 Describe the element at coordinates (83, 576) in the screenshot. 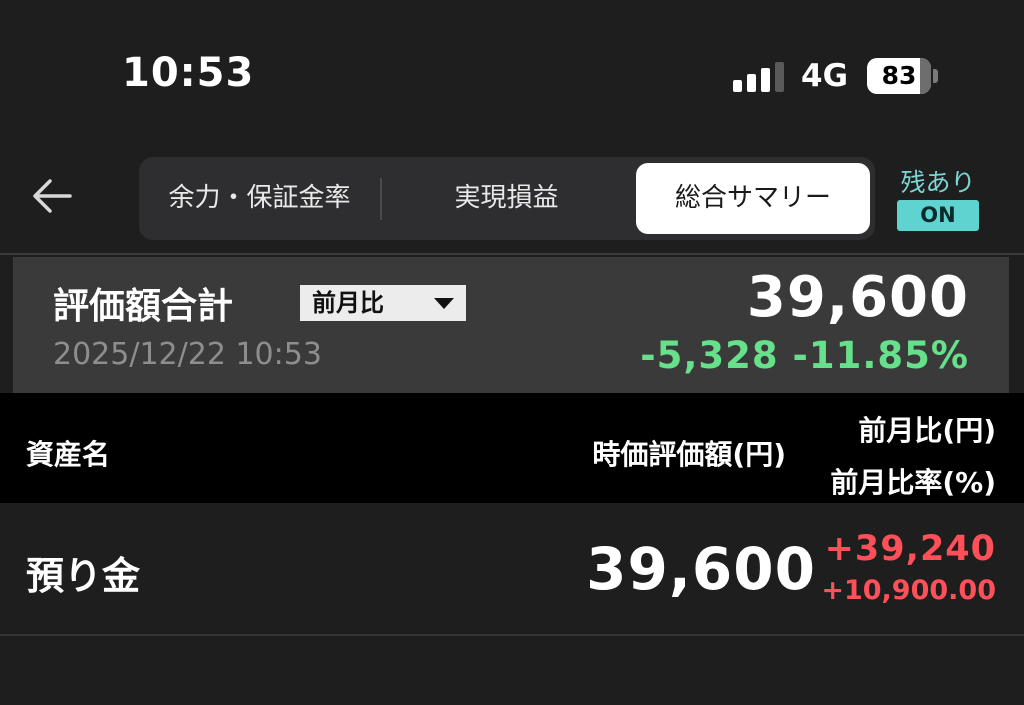

I see `asset-name: 預り金` at that location.